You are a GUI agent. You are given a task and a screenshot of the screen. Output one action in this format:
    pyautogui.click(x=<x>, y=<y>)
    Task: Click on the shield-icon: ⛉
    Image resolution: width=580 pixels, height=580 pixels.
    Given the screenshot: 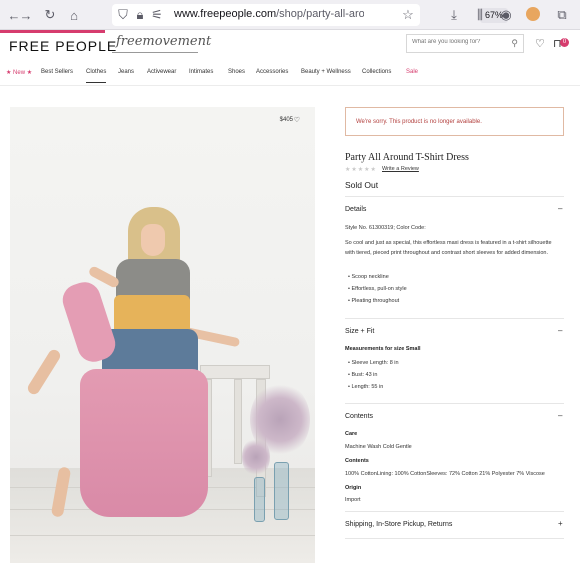 What is the action you would take?
    pyautogui.click(x=123, y=15)
    